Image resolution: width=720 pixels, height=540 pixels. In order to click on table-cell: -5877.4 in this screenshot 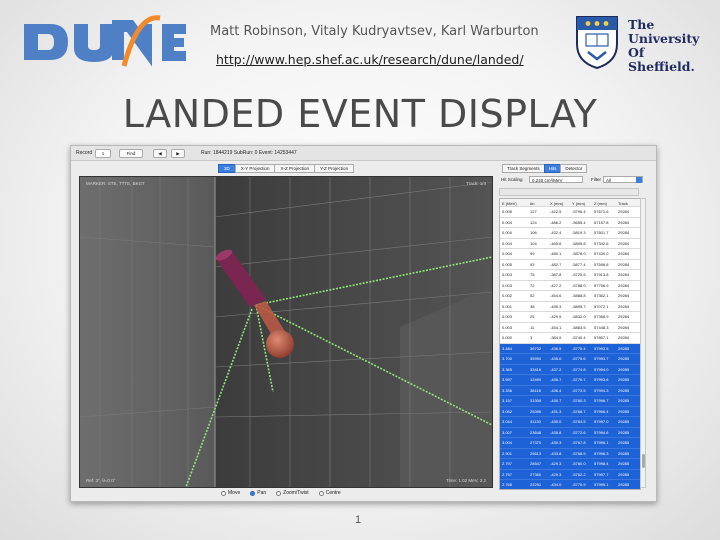, I will do `click(579, 264)`.